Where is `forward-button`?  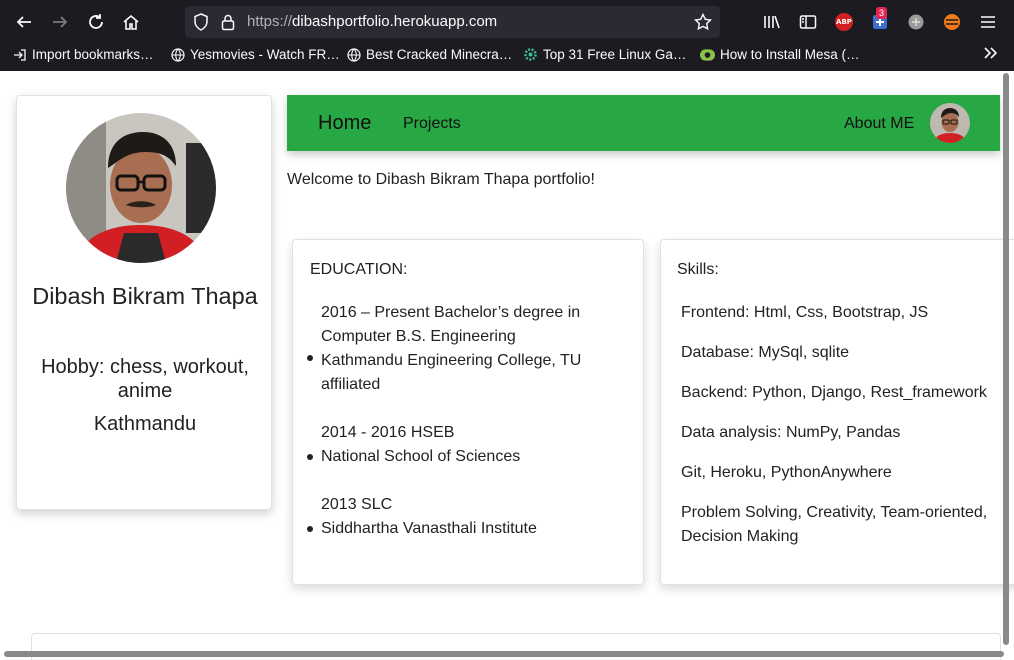 forward-button is located at coordinates (60, 22).